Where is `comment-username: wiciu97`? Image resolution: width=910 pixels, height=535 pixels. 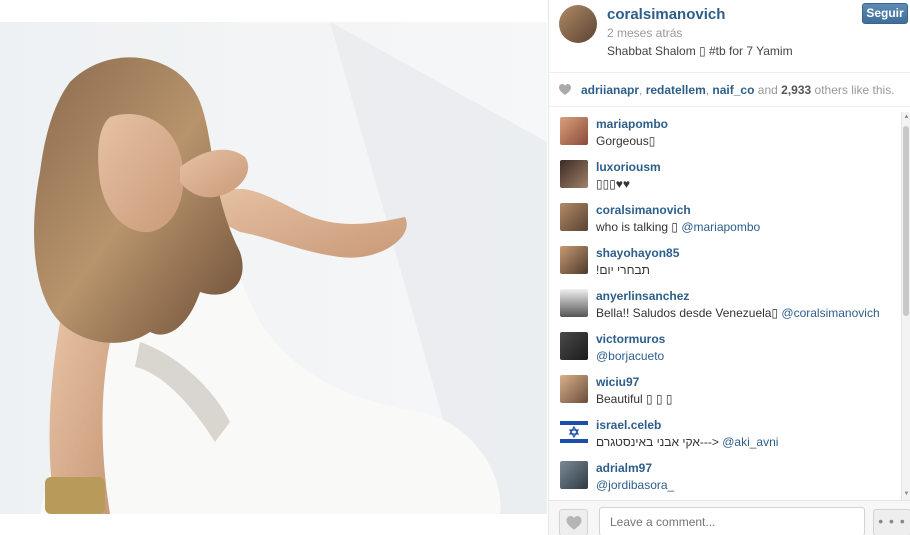 comment-username: wiciu97 is located at coordinates (617, 382).